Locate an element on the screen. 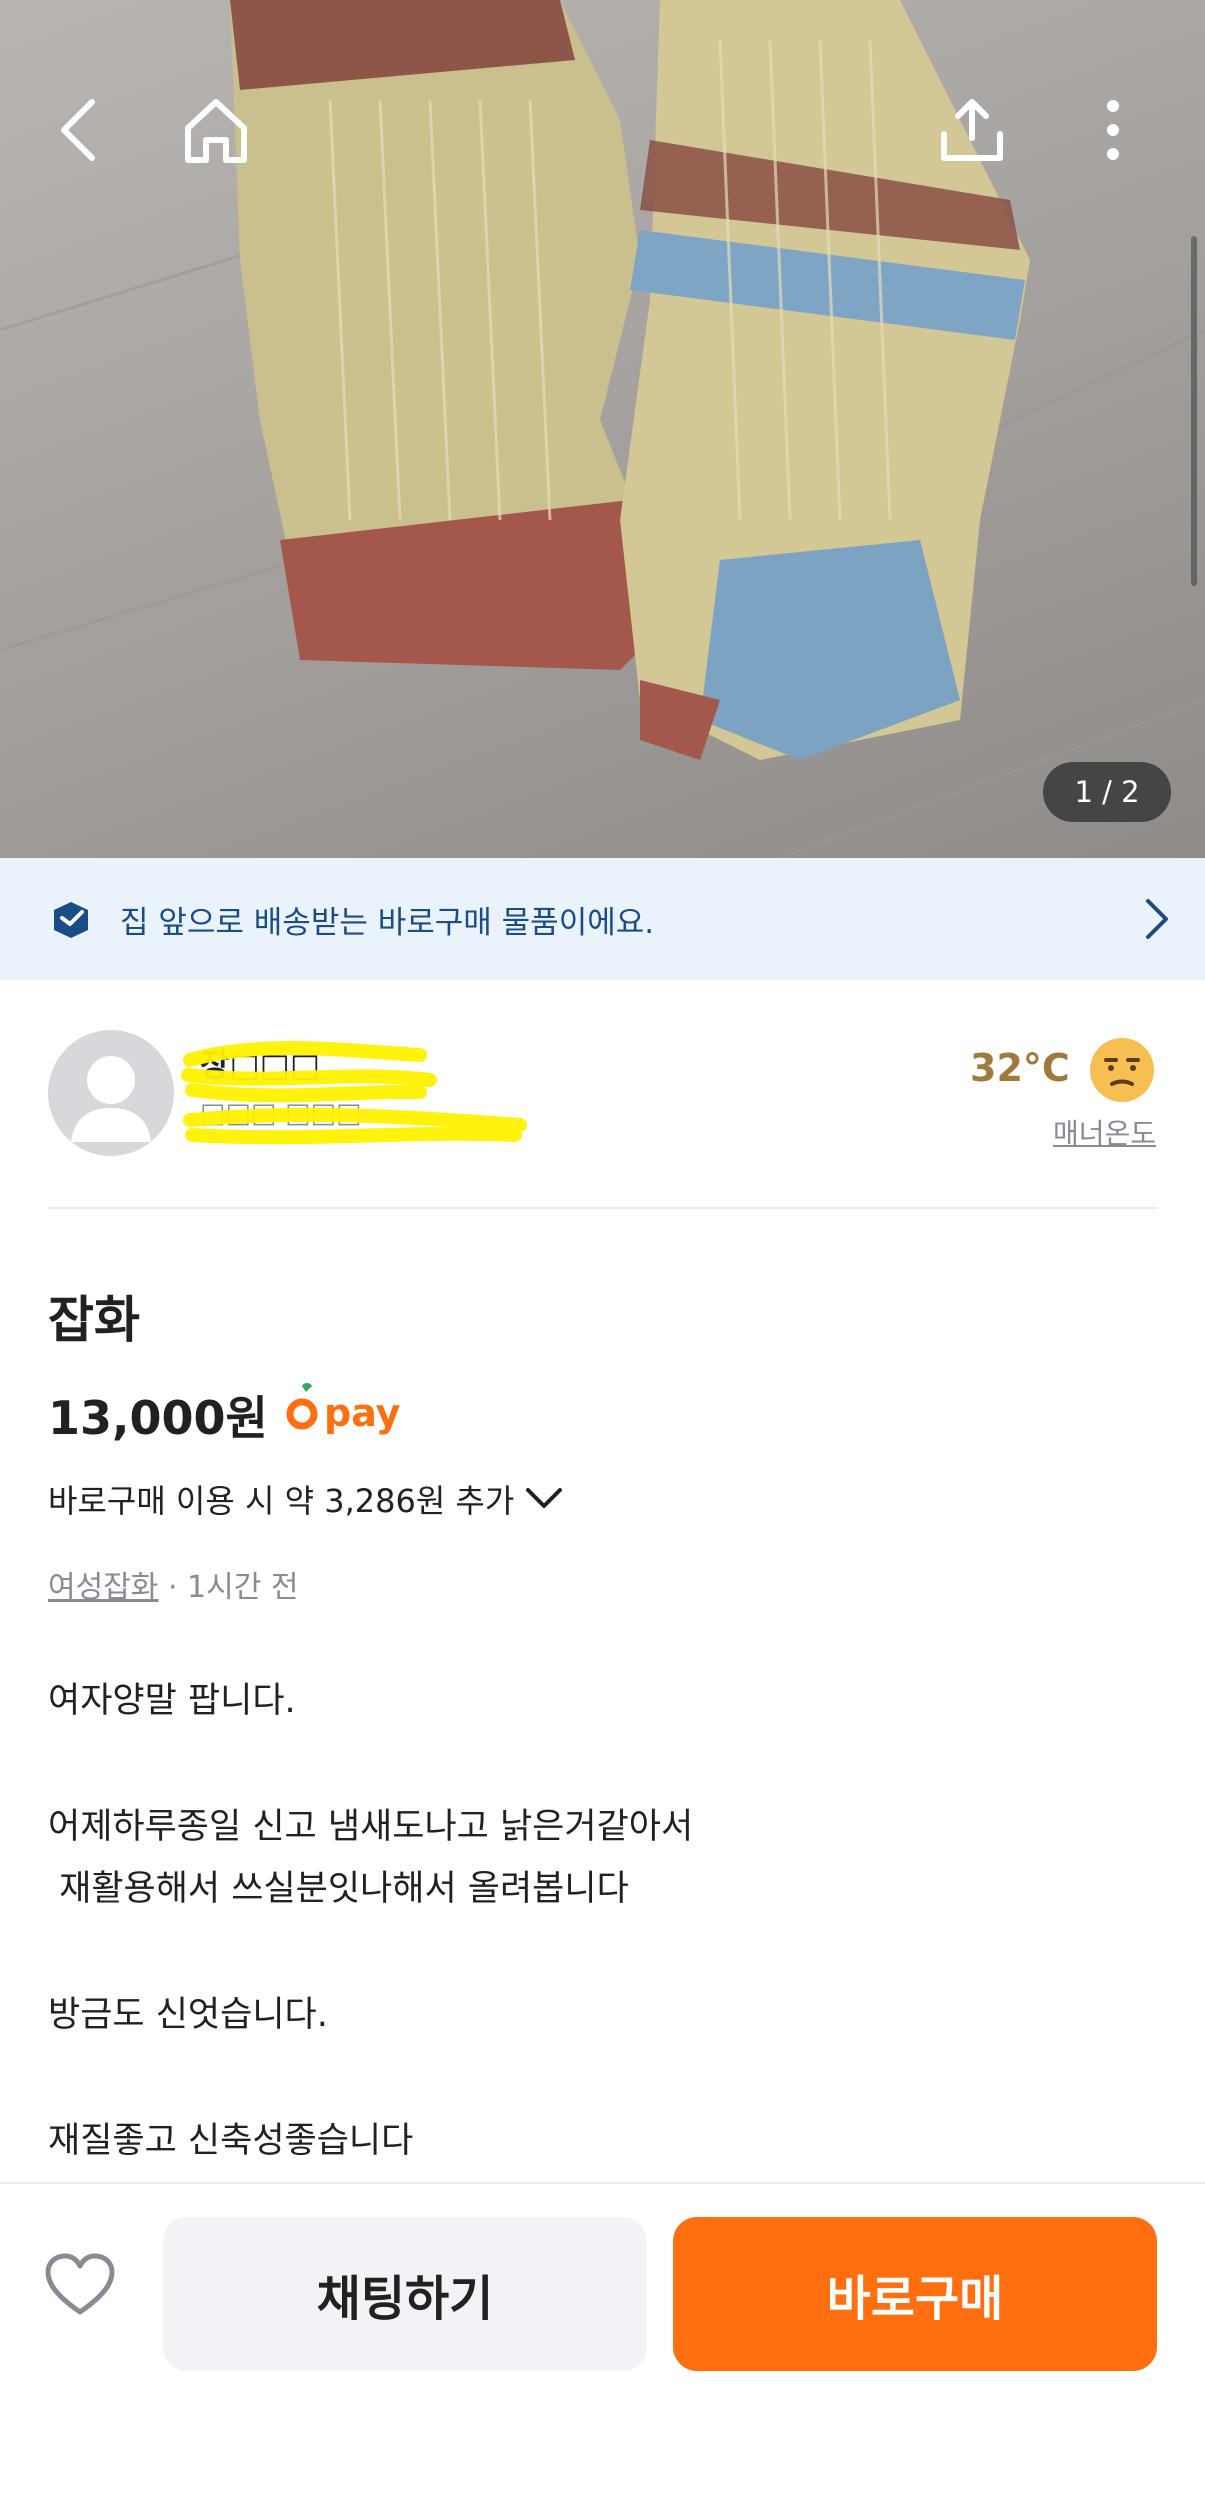 This screenshot has width=1205, height=2501. direct-buy-extra-fee: 바로구매 이용 시 약 3,286원 추가 is located at coordinates (306, 1499).